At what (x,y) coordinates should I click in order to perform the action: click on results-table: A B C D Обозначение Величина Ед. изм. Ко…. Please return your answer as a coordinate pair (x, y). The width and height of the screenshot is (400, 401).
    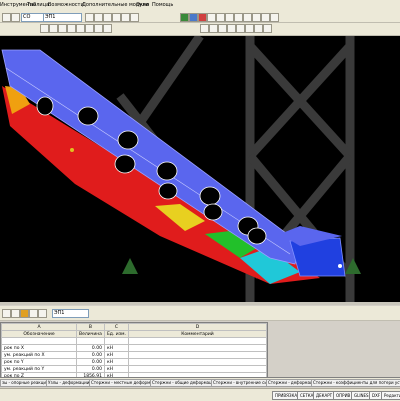
    Looking at the image, I should click on (134, 351).